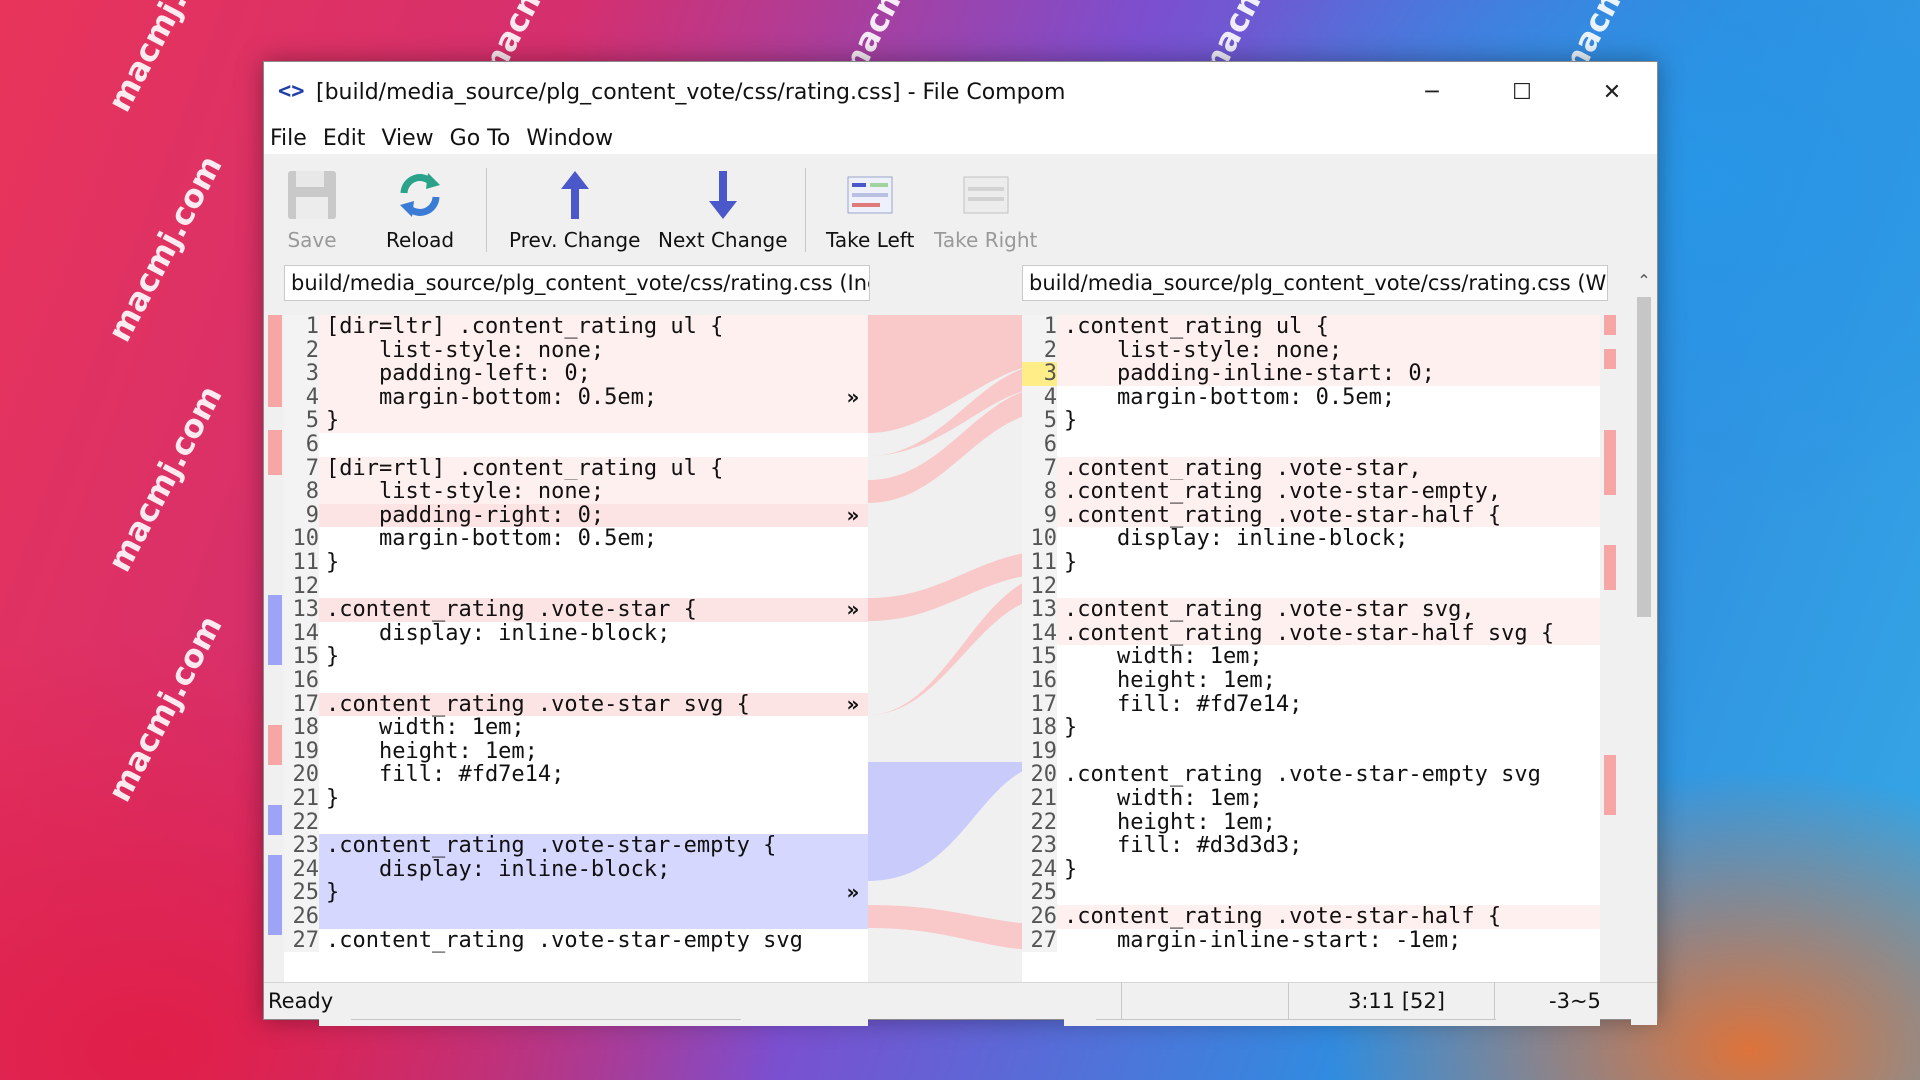 The height and width of the screenshot is (1080, 1920). I want to click on right-code-line: 11}, so click(1311, 563).